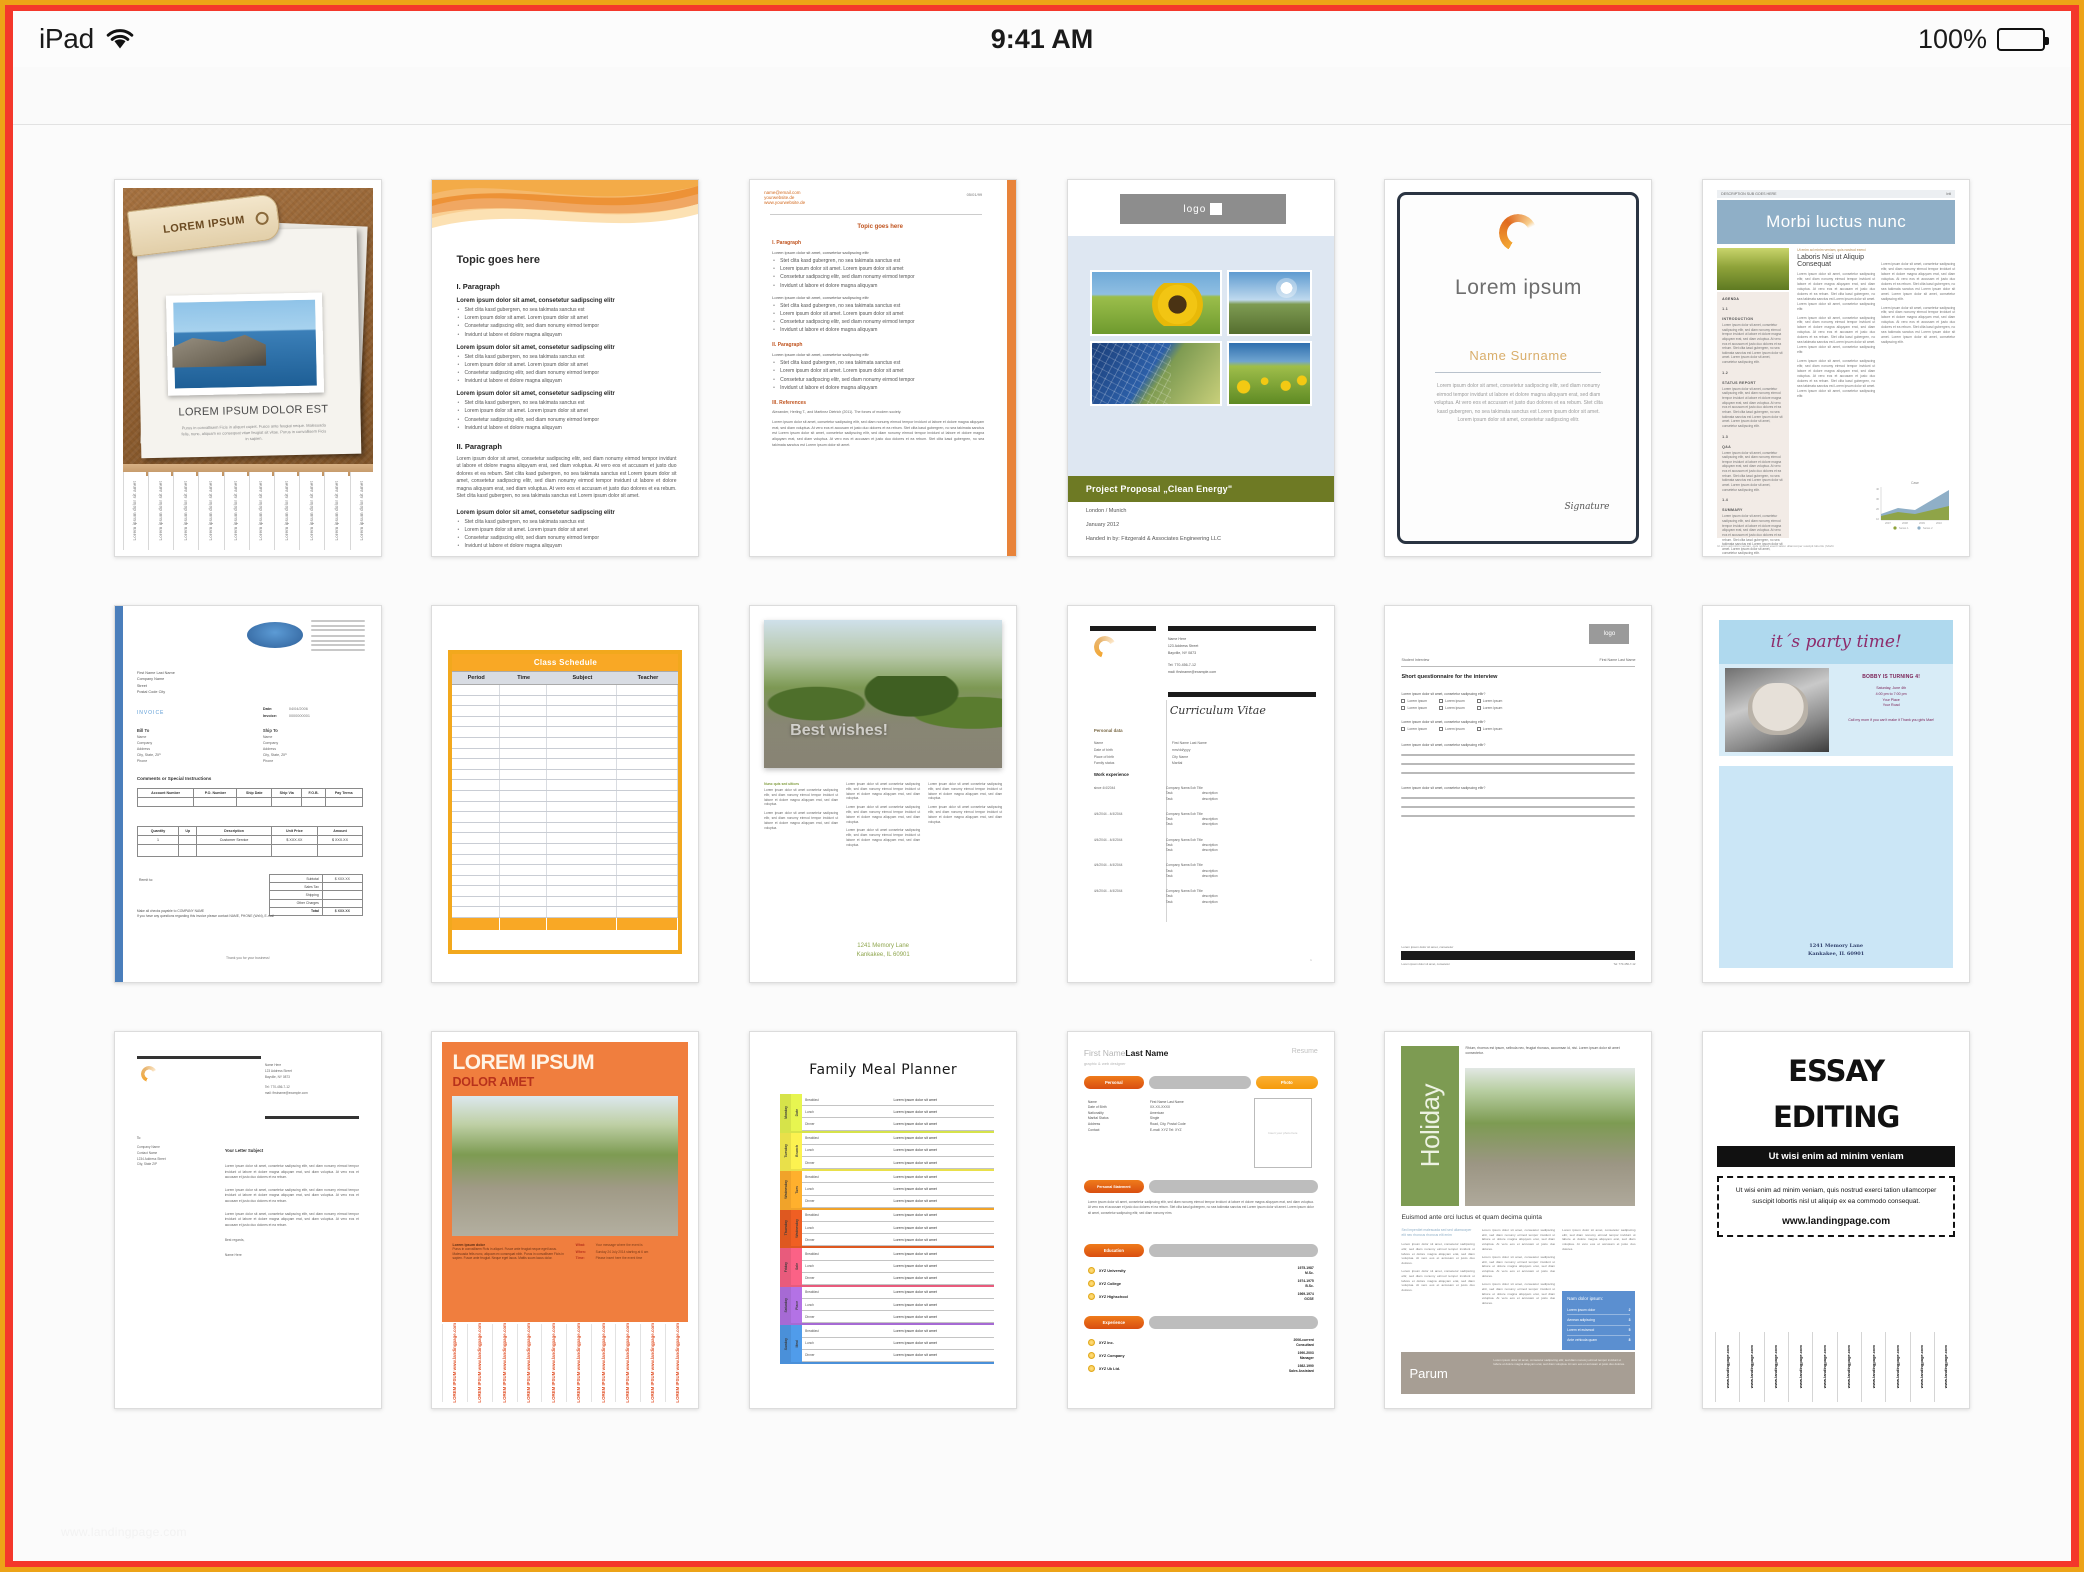  I want to click on tear-tab-label: www.landingpage.com, so click(1897, 1367).